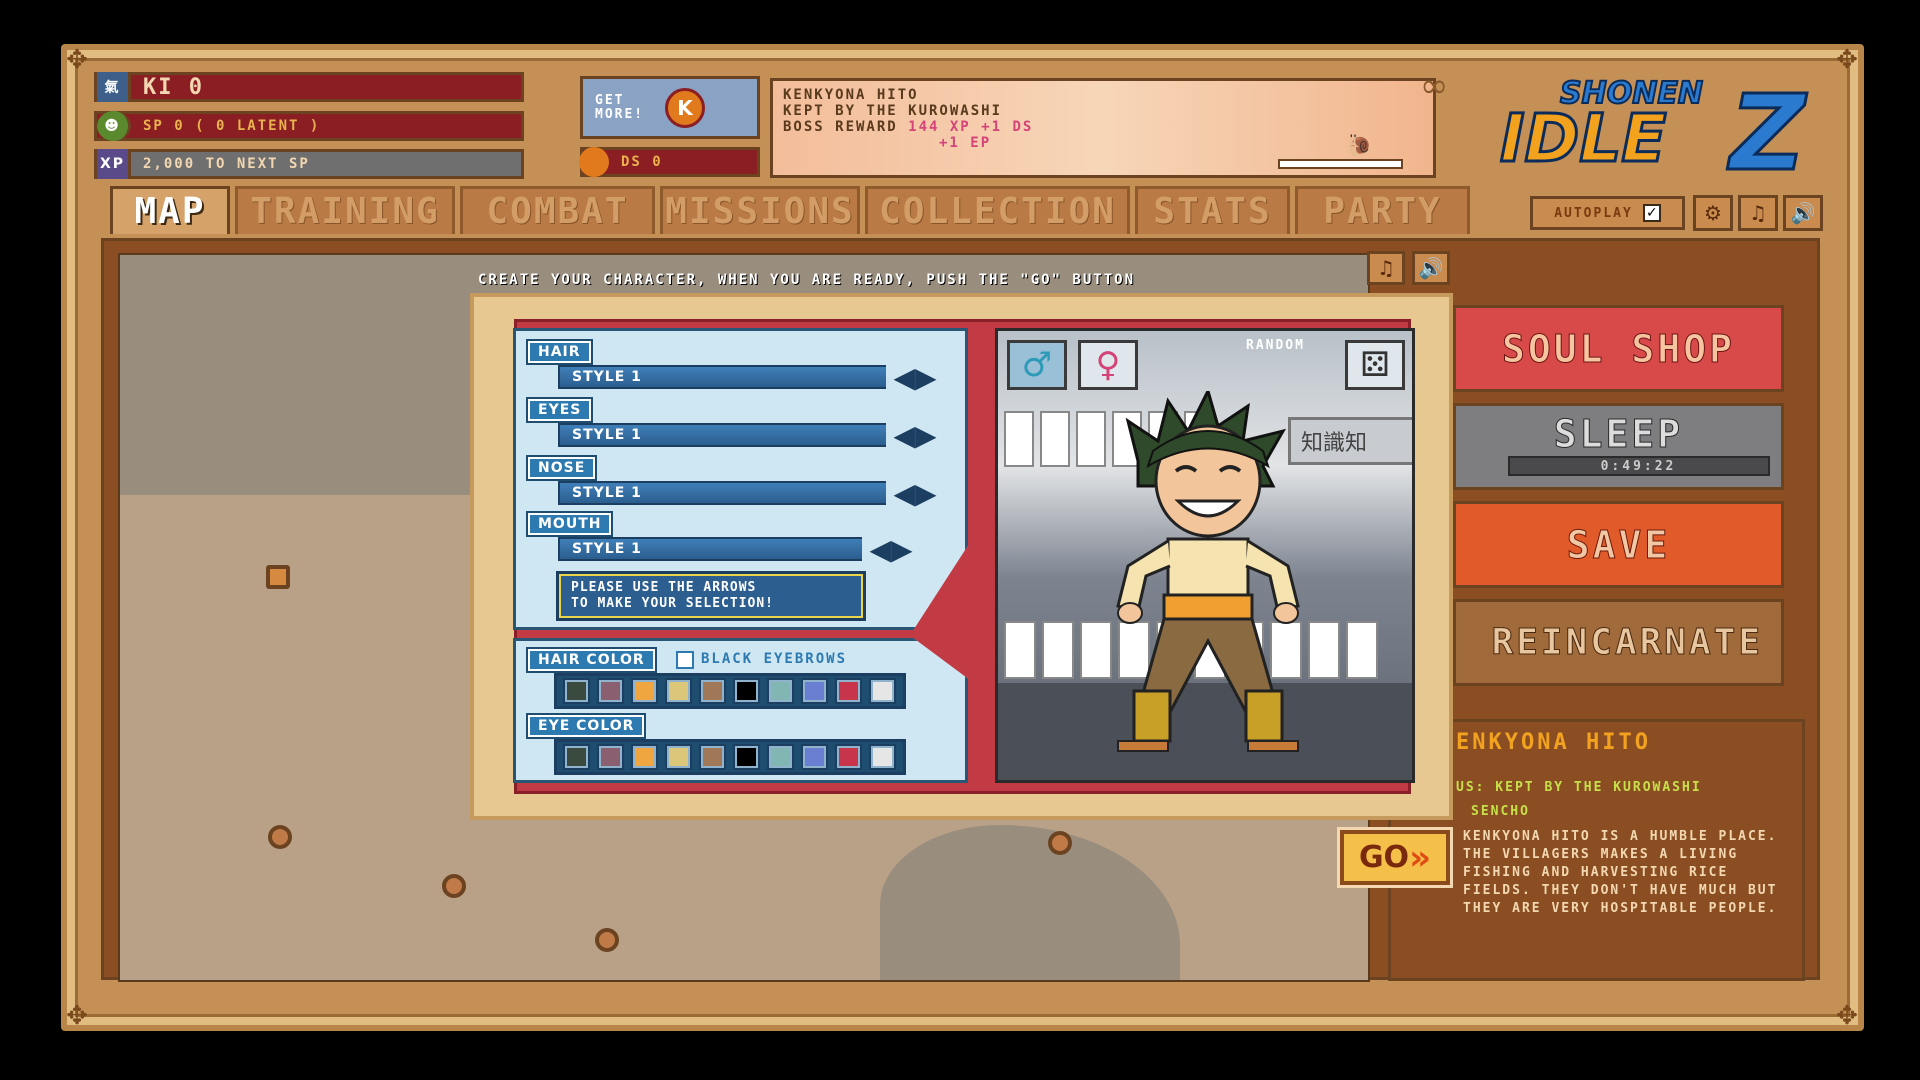 The image size is (1920, 1080). What do you see at coordinates (1618, 544) in the screenshot?
I see `save-button: SAVE` at bounding box center [1618, 544].